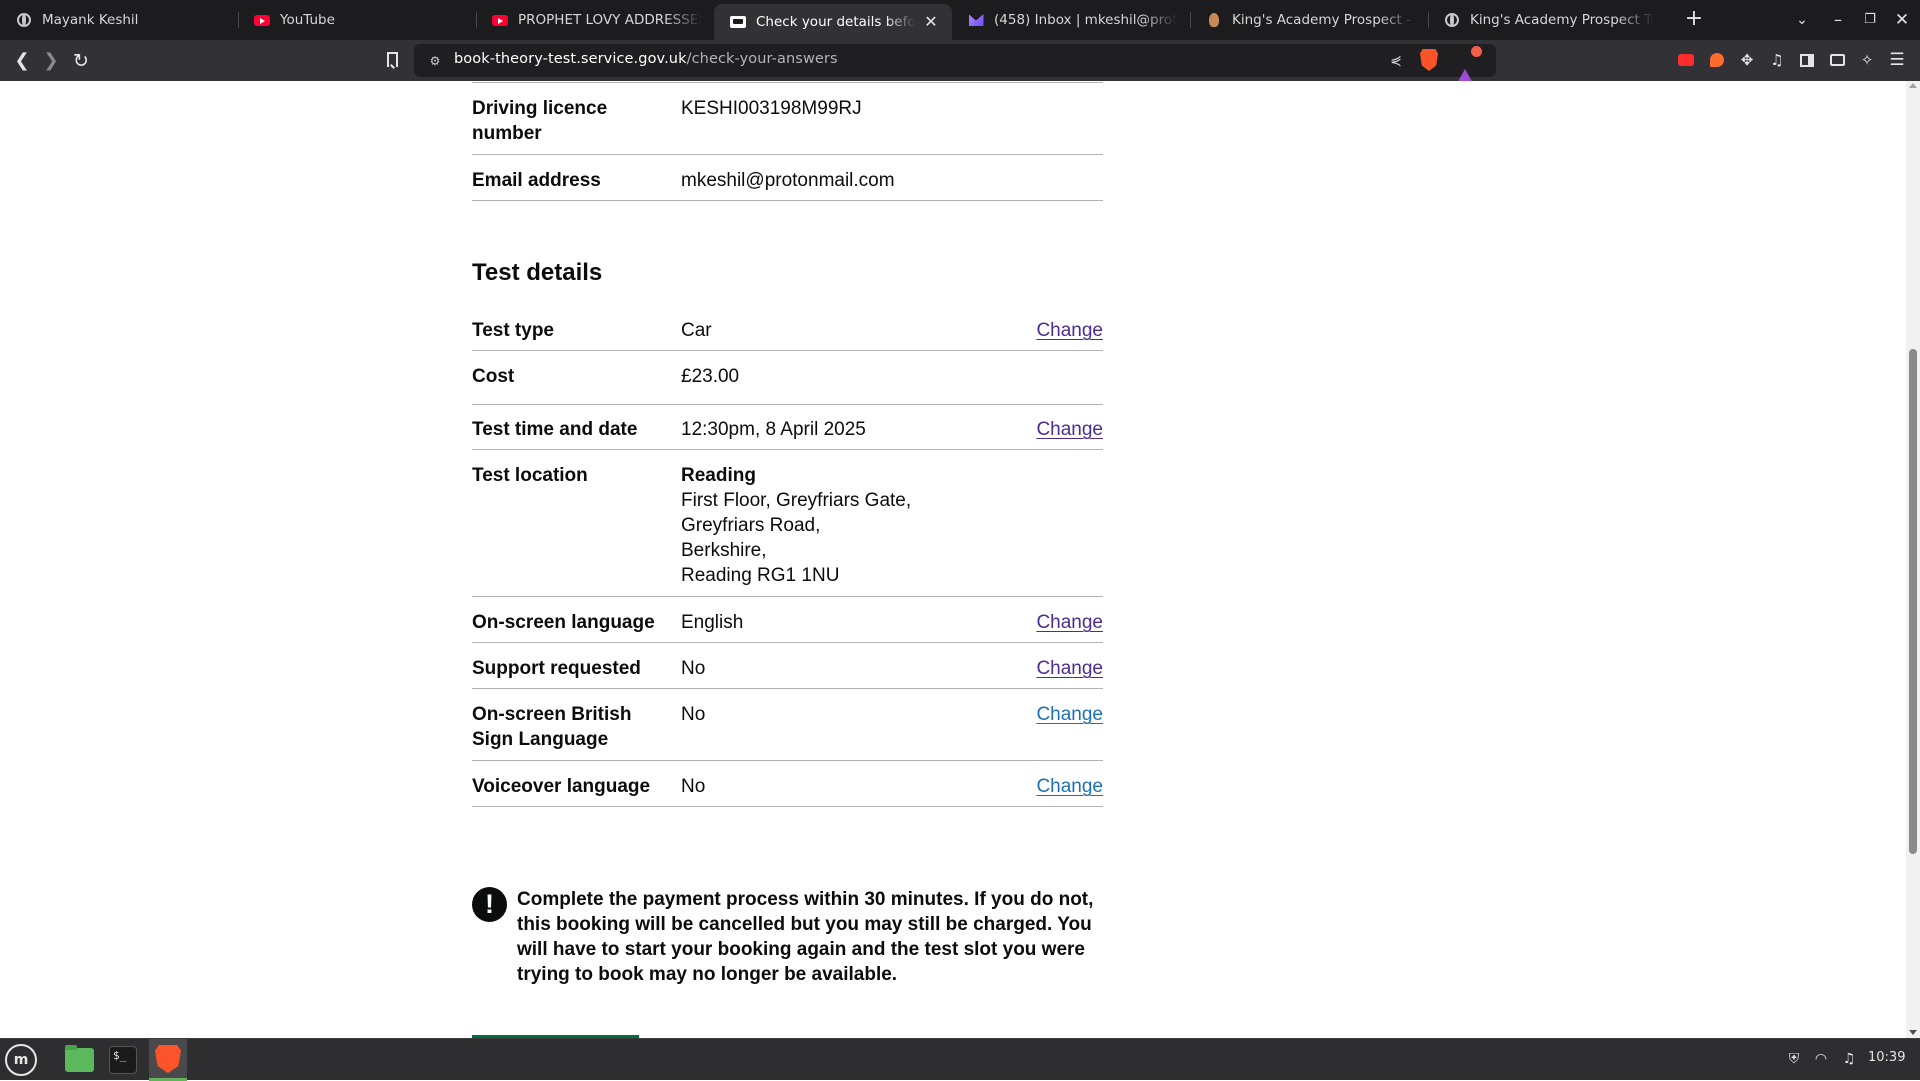 The width and height of the screenshot is (1920, 1081). What do you see at coordinates (1849, 1059) in the screenshot?
I see `sound-icon: ♫` at bounding box center [1849, 1059].